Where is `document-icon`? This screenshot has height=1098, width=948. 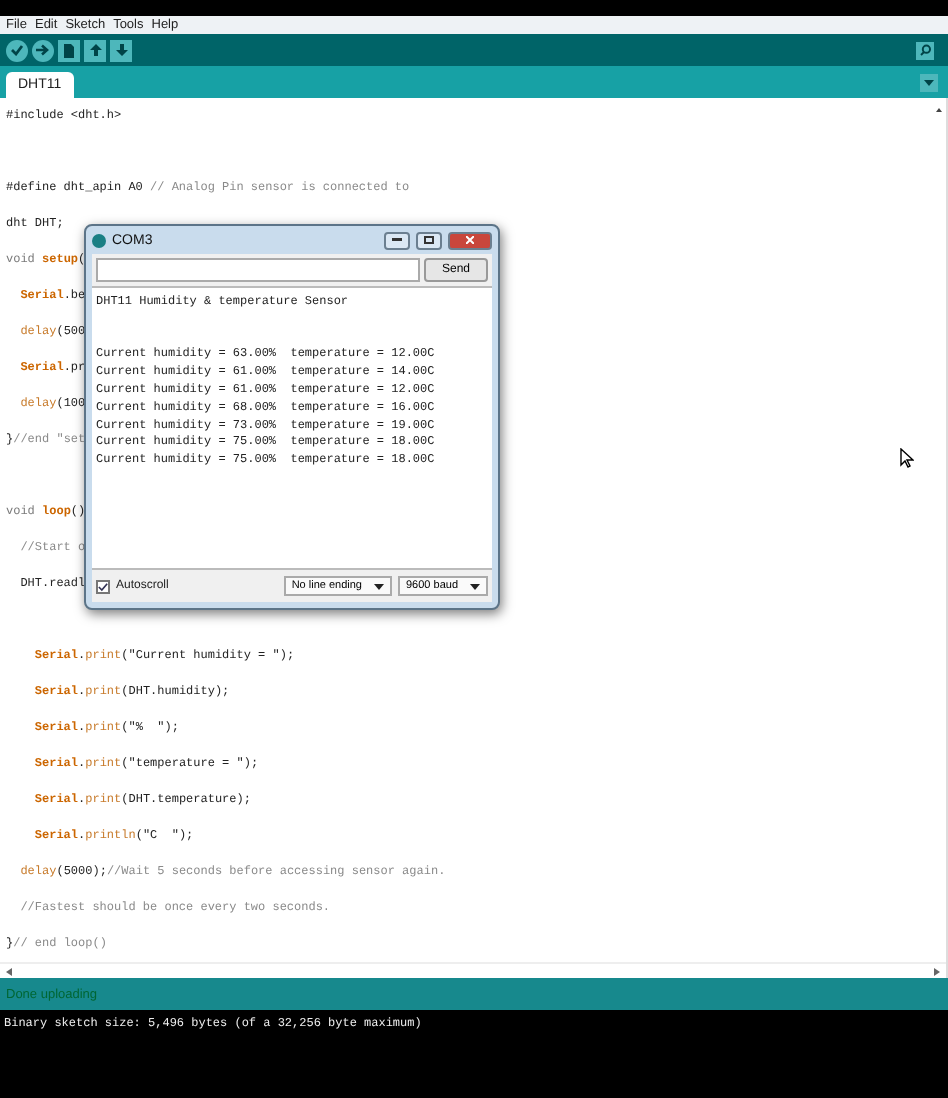 document-icon is located at coordinates (69, 50).